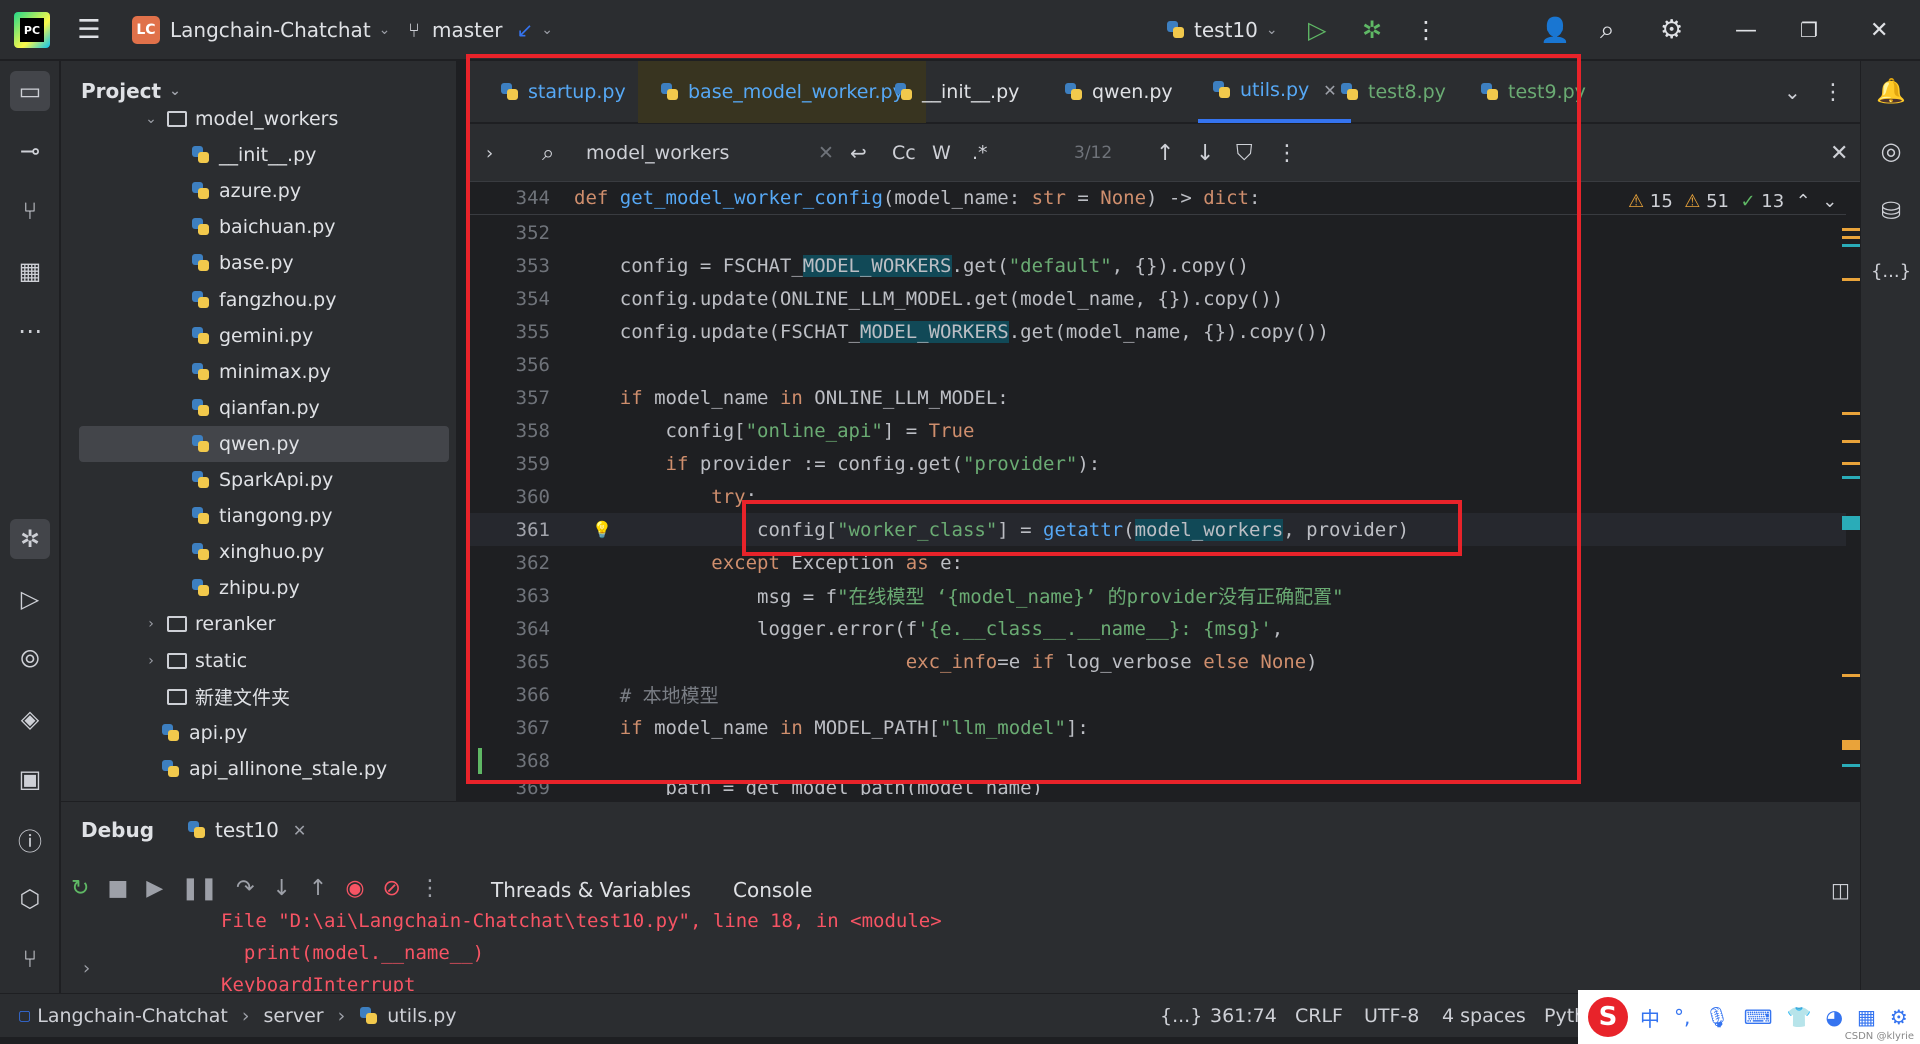 Image resolution: width=1920 pixels, height=1044 pixels. I want to click on keyboard-icon: ⌨, so click(1758, 1017).